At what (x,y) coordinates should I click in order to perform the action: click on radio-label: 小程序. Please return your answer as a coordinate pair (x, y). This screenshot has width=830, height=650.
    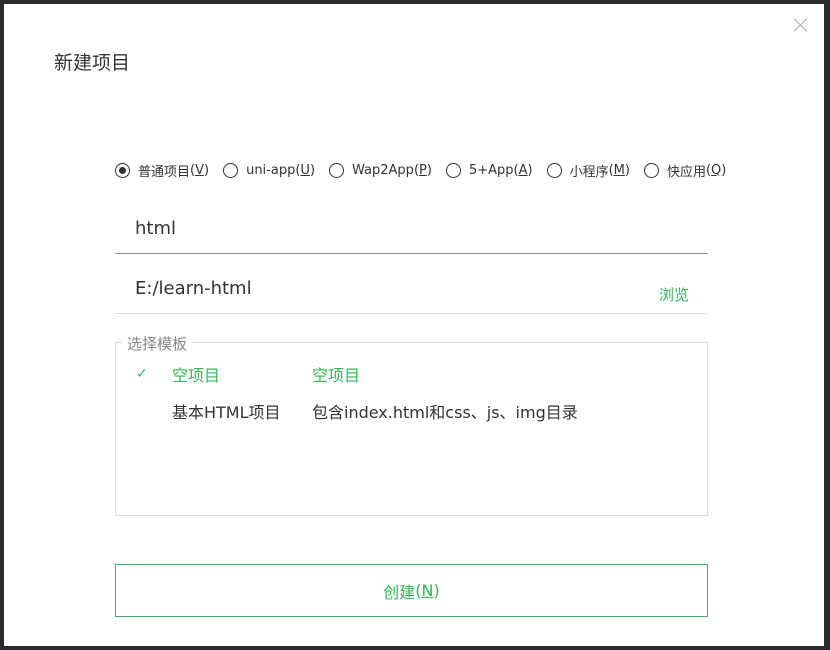
    Looking at the image, I should click on (589, 172).